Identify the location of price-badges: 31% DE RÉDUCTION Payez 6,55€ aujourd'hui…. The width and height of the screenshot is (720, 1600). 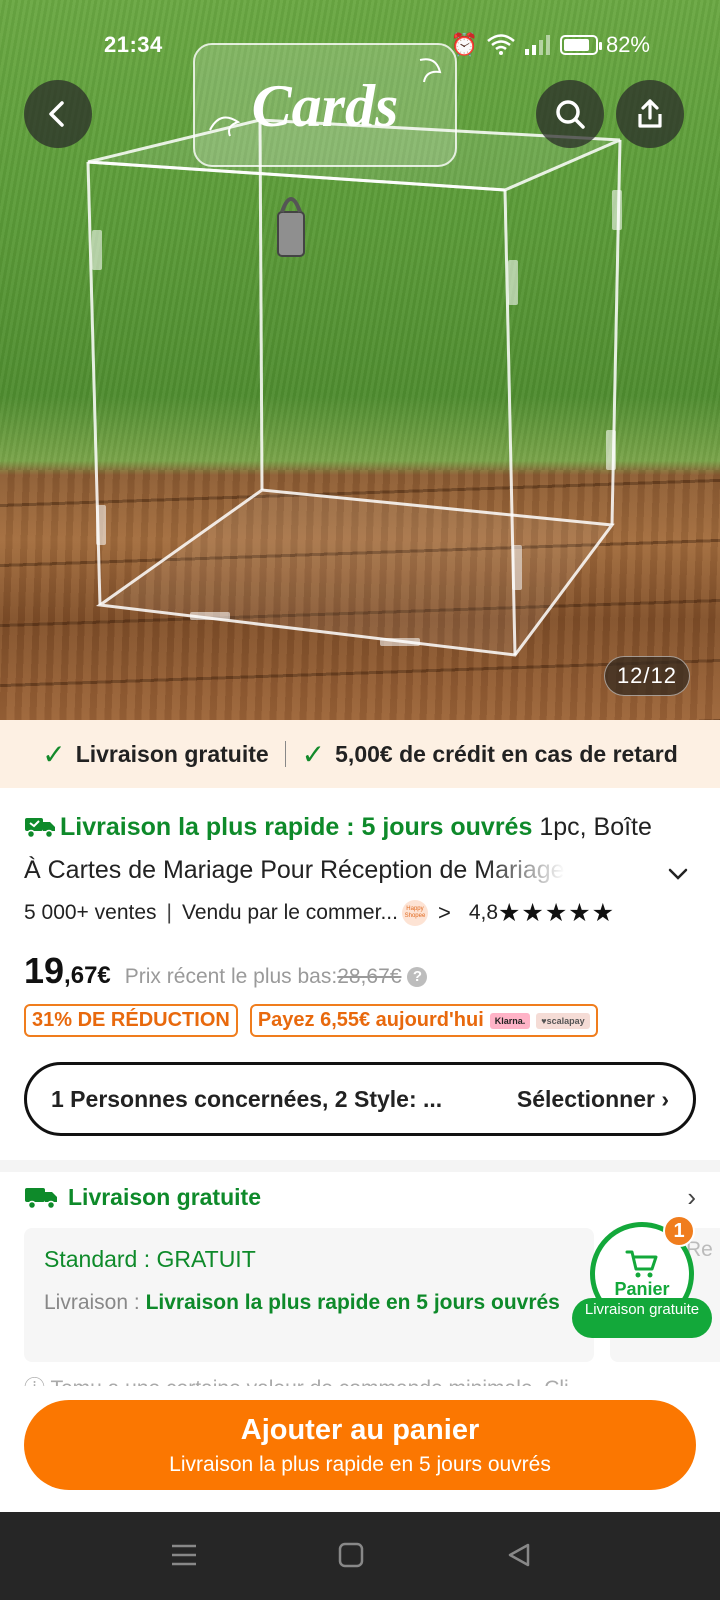
(311, 1020).